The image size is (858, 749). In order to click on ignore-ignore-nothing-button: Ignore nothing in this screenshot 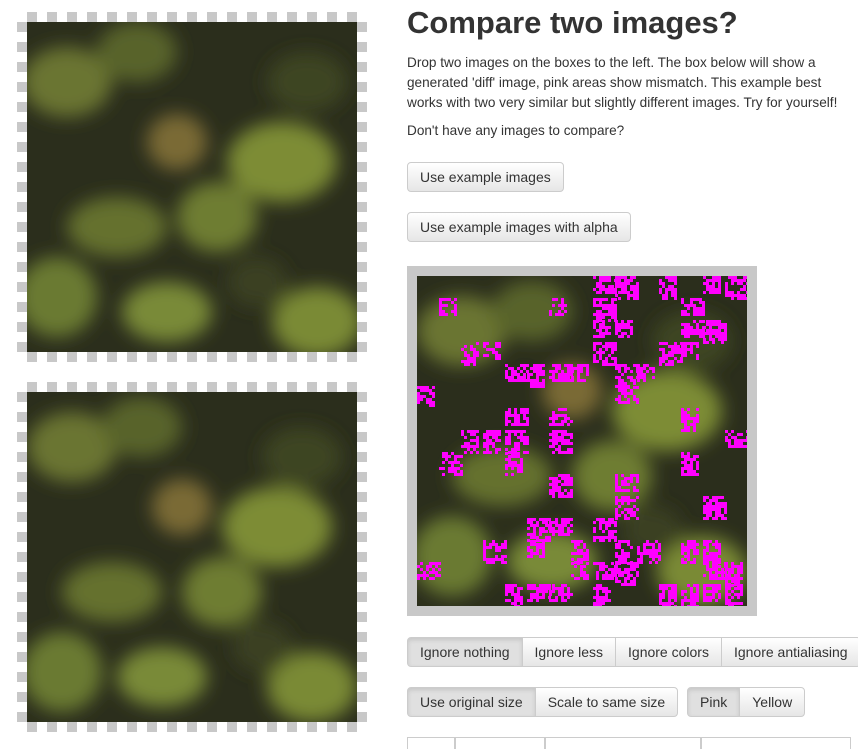, I will do `click(465, 652)`.